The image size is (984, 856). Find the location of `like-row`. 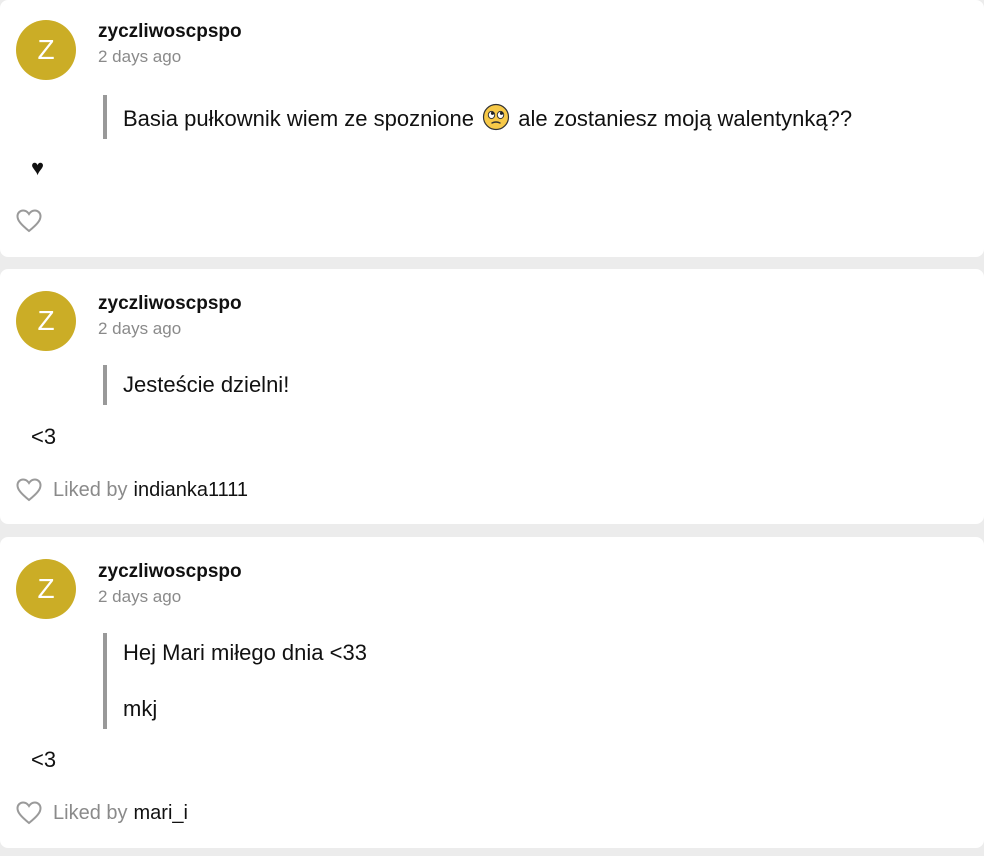

like-row is located at coordinates (29, 221).